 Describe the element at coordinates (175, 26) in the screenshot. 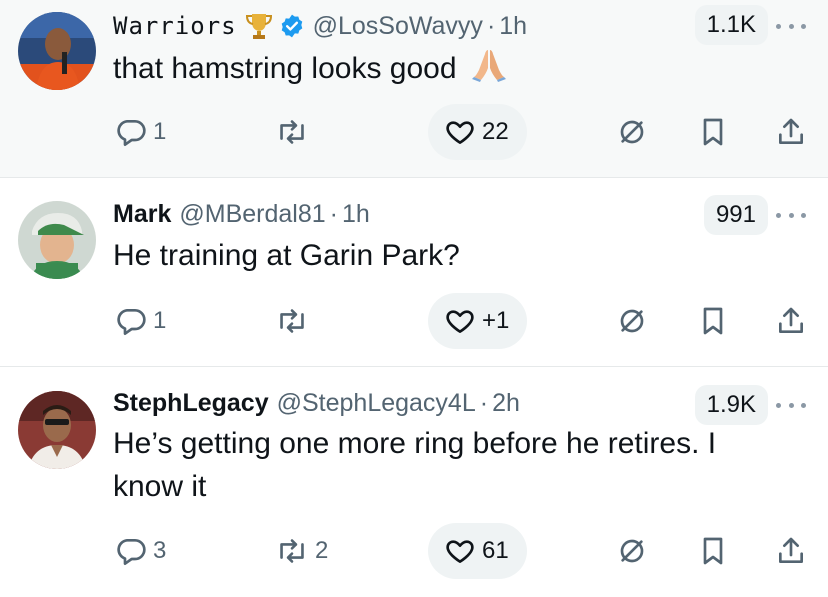

I see `display-name: Warriors` at that location.